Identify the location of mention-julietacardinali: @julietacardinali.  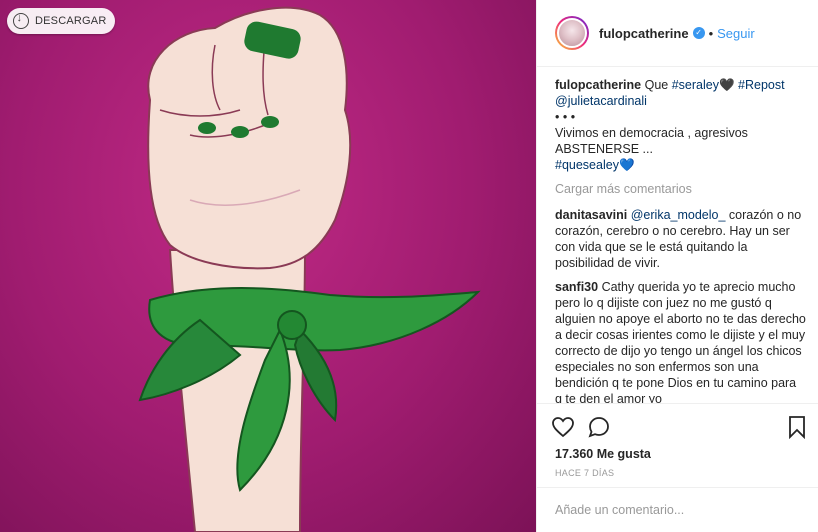
(601, 101).